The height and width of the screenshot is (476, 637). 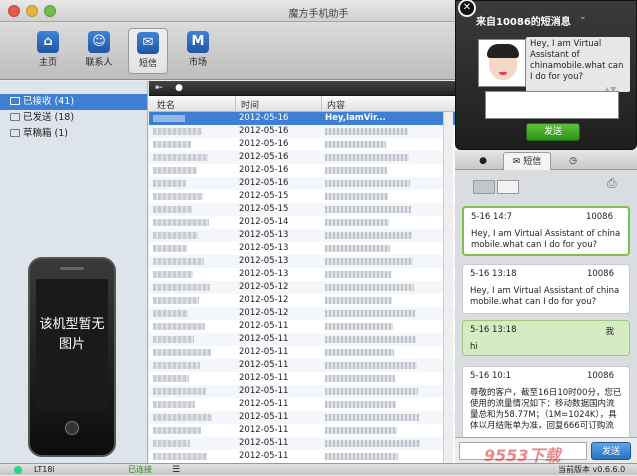 I want to click on message-list-scrollbar, so click(x=448, y=287).